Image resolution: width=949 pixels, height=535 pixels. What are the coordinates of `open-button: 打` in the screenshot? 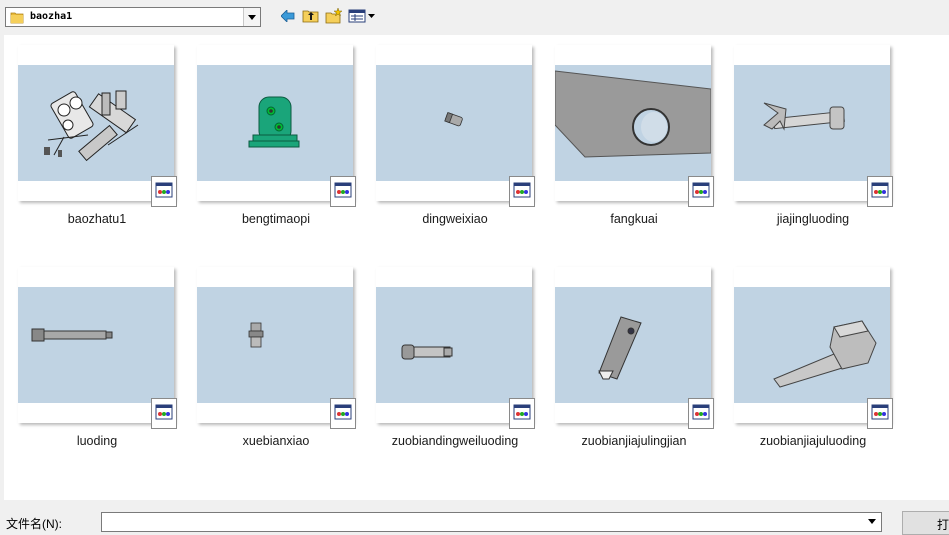 It's located at (925, 523).